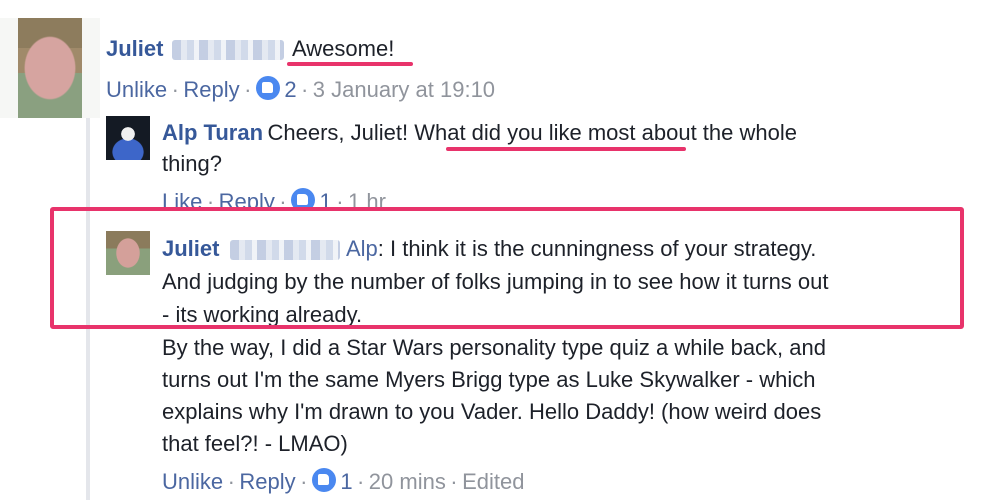 Image resolution: width=990 pixels, height=500 pixels. What do you see at coordinates (407, 481) in the screenshot?
I see `reply2-timestamp: 20 mins` at bounding box center [407, 481].